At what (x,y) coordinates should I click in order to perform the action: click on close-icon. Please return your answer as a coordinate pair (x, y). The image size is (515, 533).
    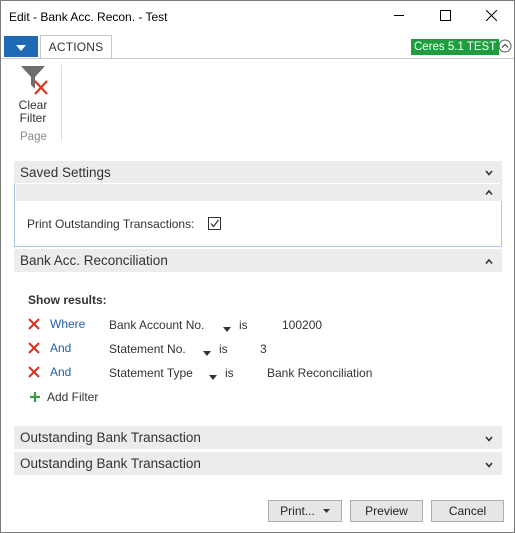
    Looking at the image, I should click on (491, 16).